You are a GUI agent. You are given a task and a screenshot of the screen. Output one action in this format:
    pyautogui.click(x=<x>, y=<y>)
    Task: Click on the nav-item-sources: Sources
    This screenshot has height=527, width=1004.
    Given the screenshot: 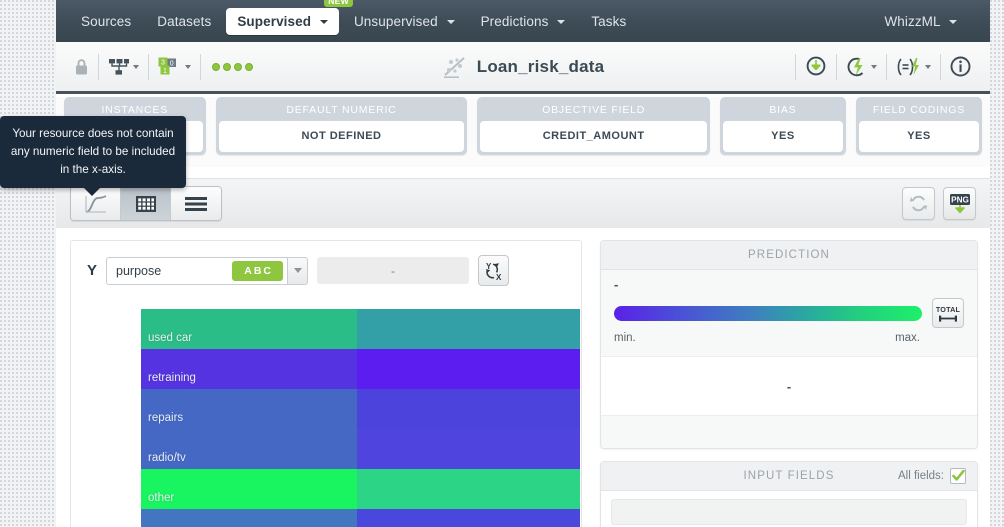 What is the action you would take?
    pyautogui.click(x=106, y=21)
    